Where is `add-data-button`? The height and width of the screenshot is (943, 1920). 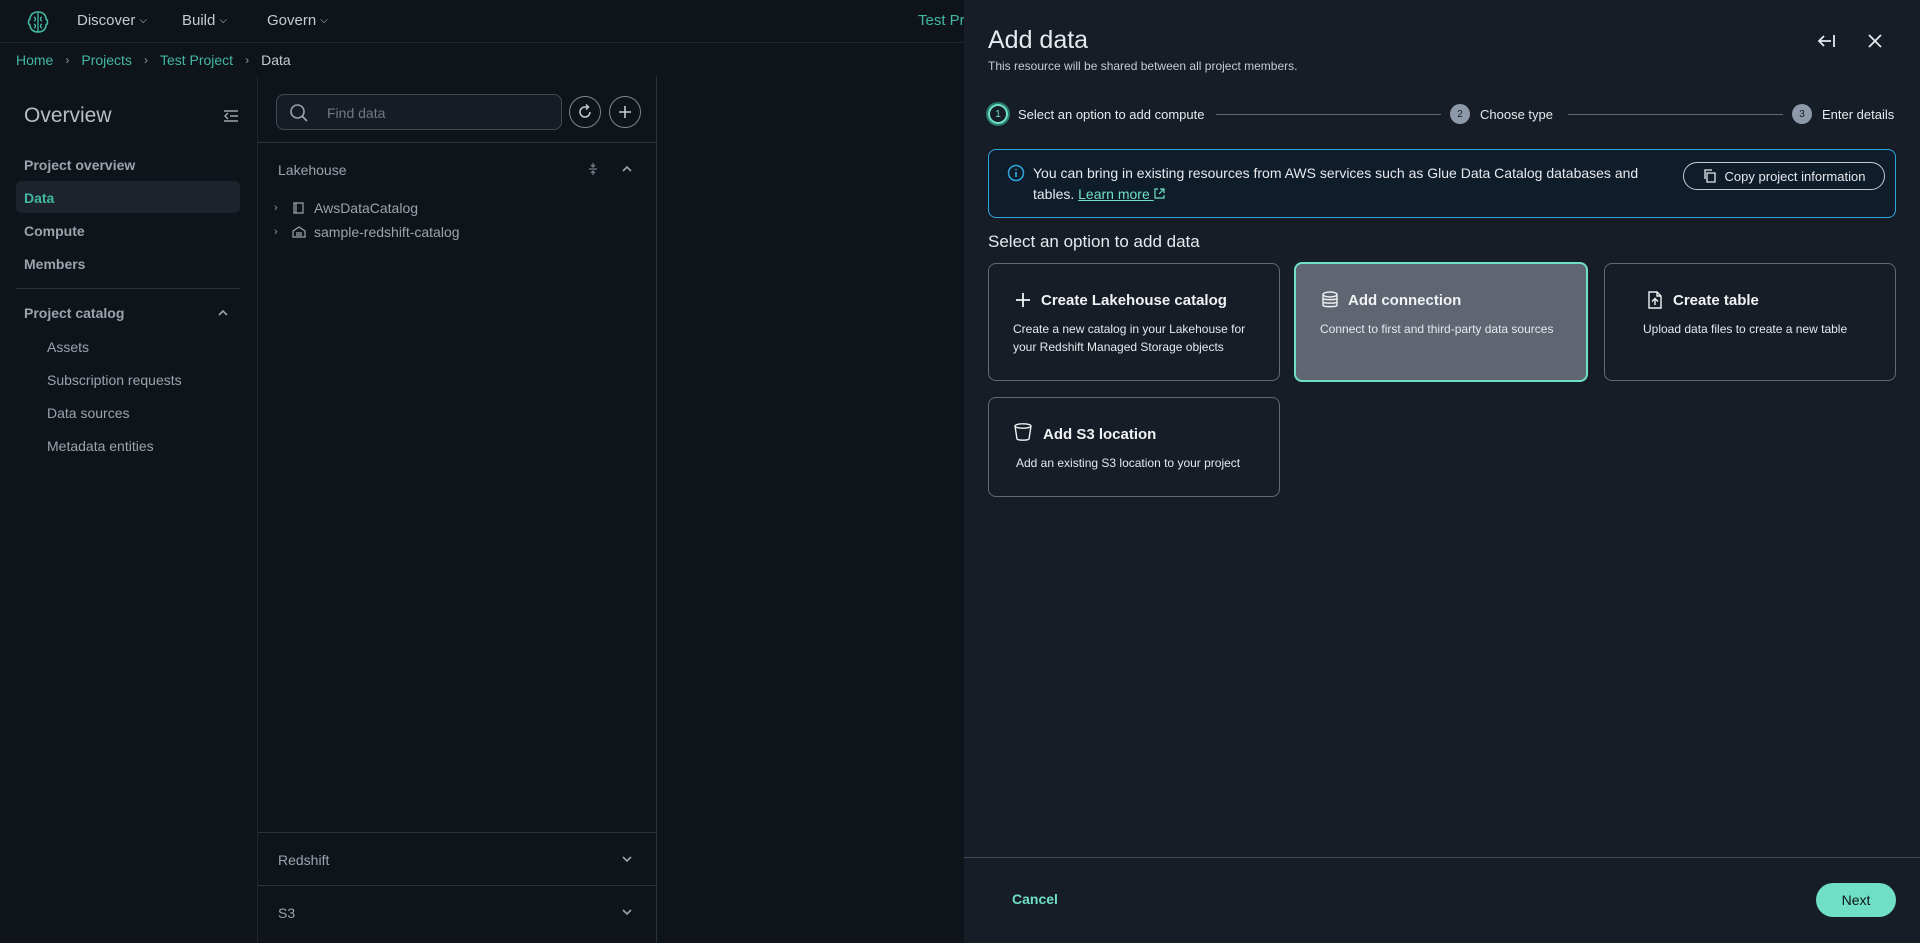
add-data-button is located at coordinates (625, 112).